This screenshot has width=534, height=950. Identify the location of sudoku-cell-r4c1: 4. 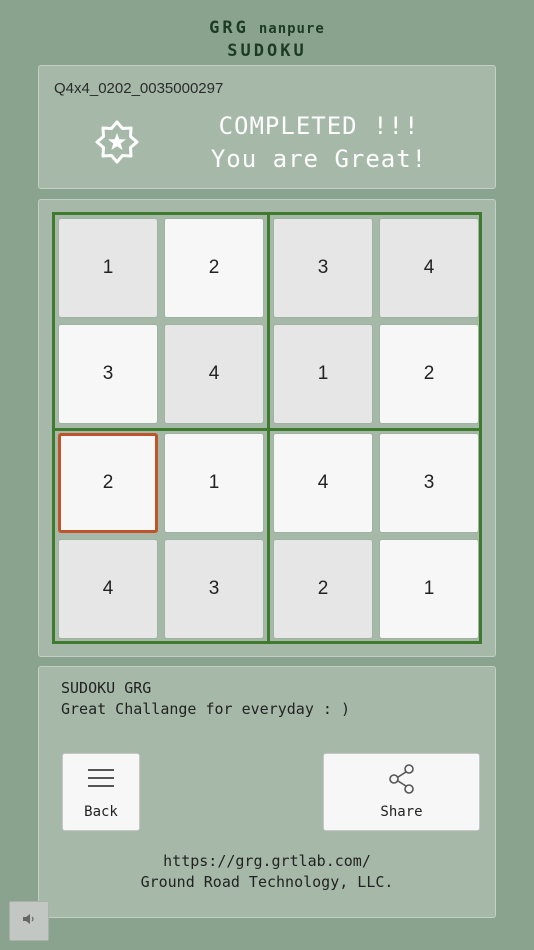
(108, 589).